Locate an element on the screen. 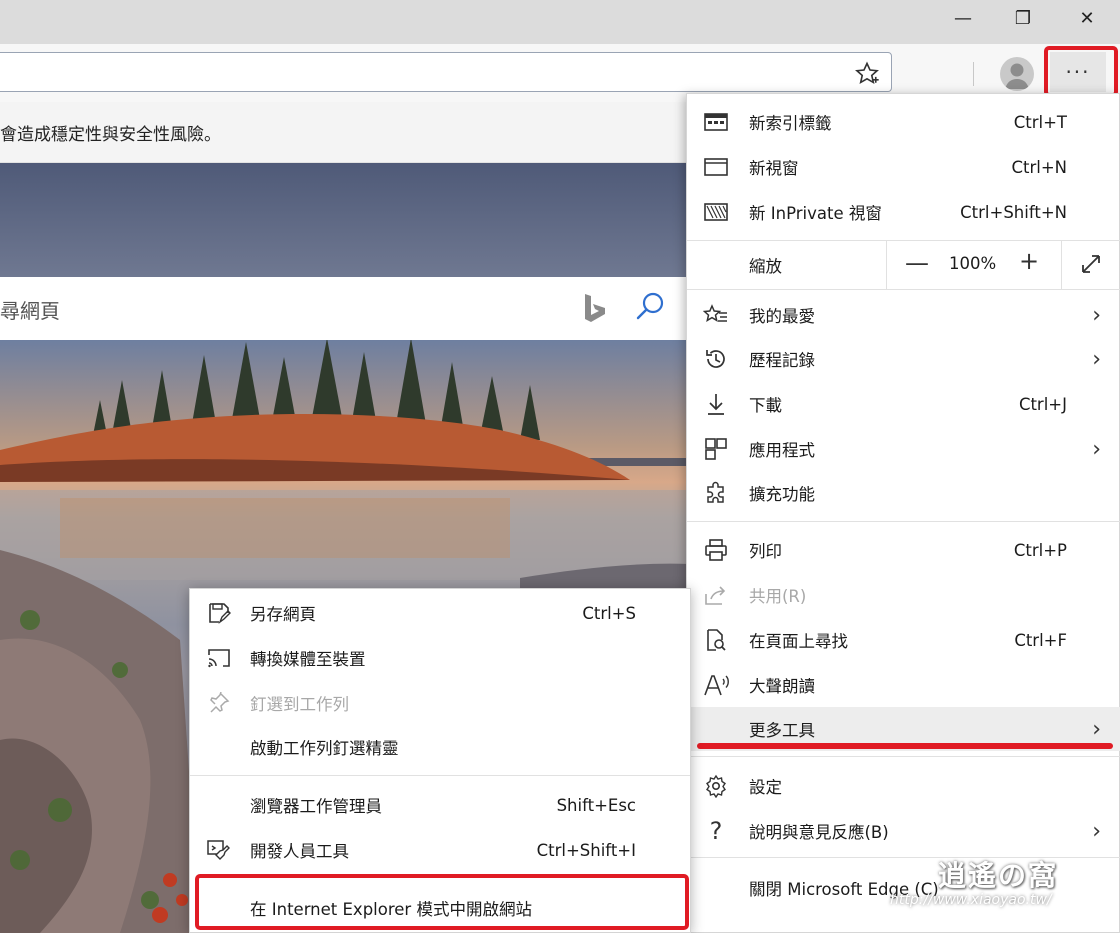 Image resolution: width=1120 pixels, height=933 pixels. cast-icon is located at coordinates (219, 658).